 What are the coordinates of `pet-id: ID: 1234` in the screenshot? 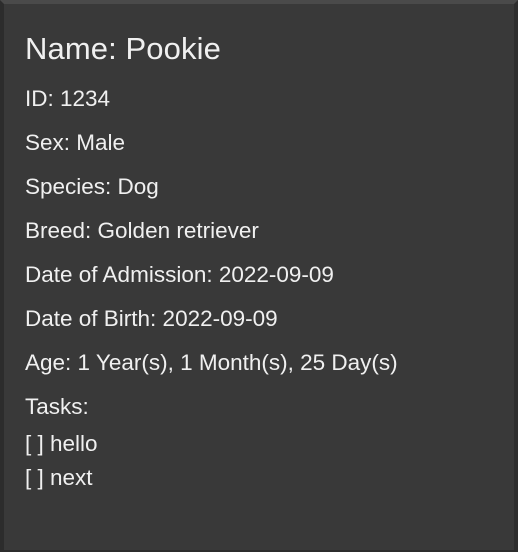 It's located at (68, 98).